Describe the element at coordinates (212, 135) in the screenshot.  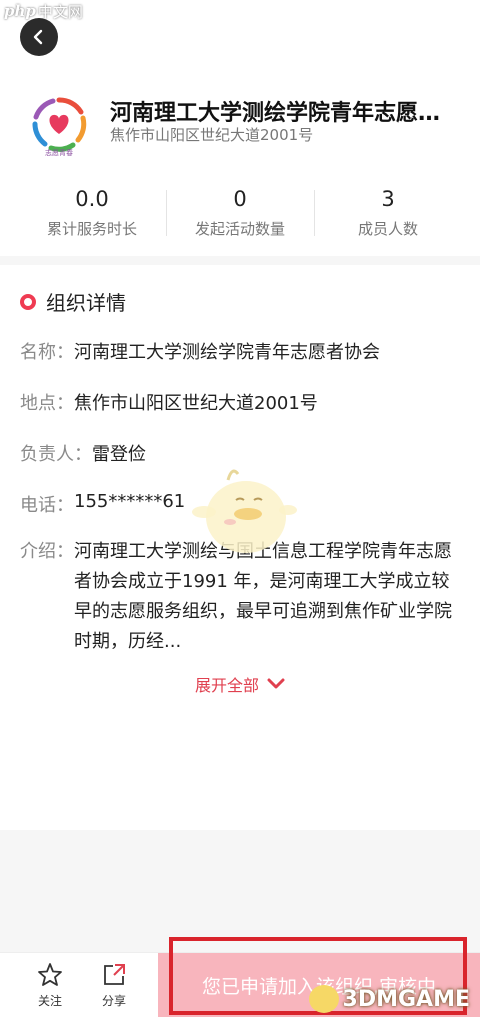
I see `org-address: 焦作市山阳区世纪大道2001号` at that location.